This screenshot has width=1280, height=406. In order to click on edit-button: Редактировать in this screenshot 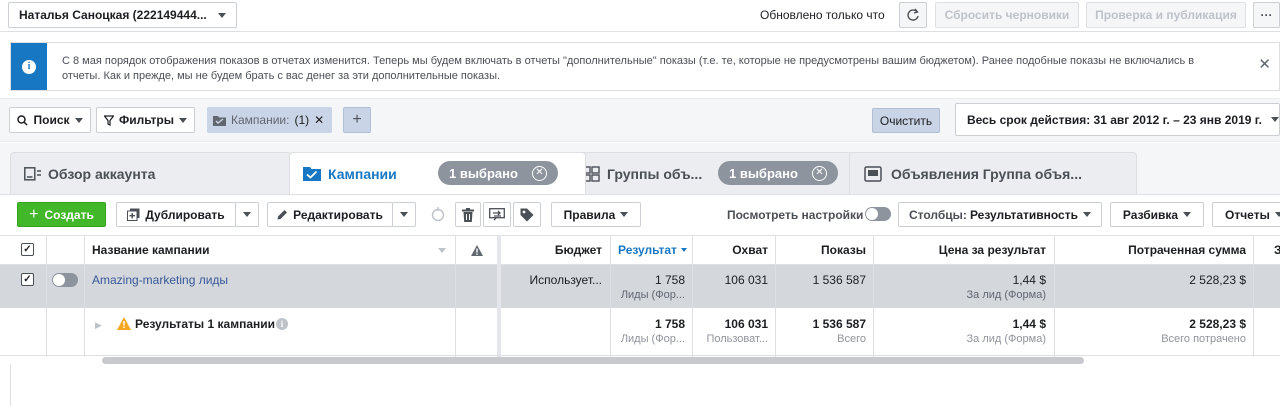, I will do `click(330, 214)`.